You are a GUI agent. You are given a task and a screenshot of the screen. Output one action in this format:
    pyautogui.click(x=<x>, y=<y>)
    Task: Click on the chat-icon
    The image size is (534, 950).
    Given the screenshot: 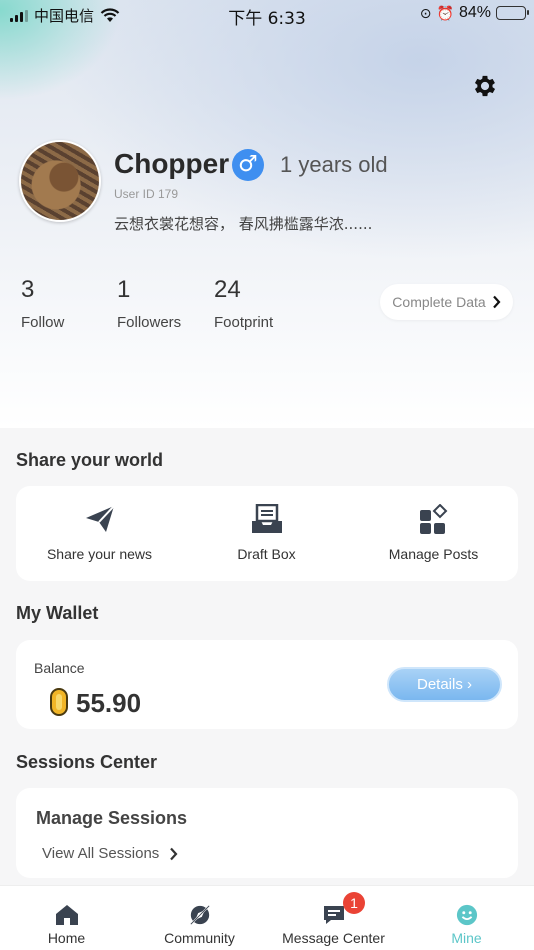 What is the action you would take?
    pyautogui.click(x=333, y=915)
    